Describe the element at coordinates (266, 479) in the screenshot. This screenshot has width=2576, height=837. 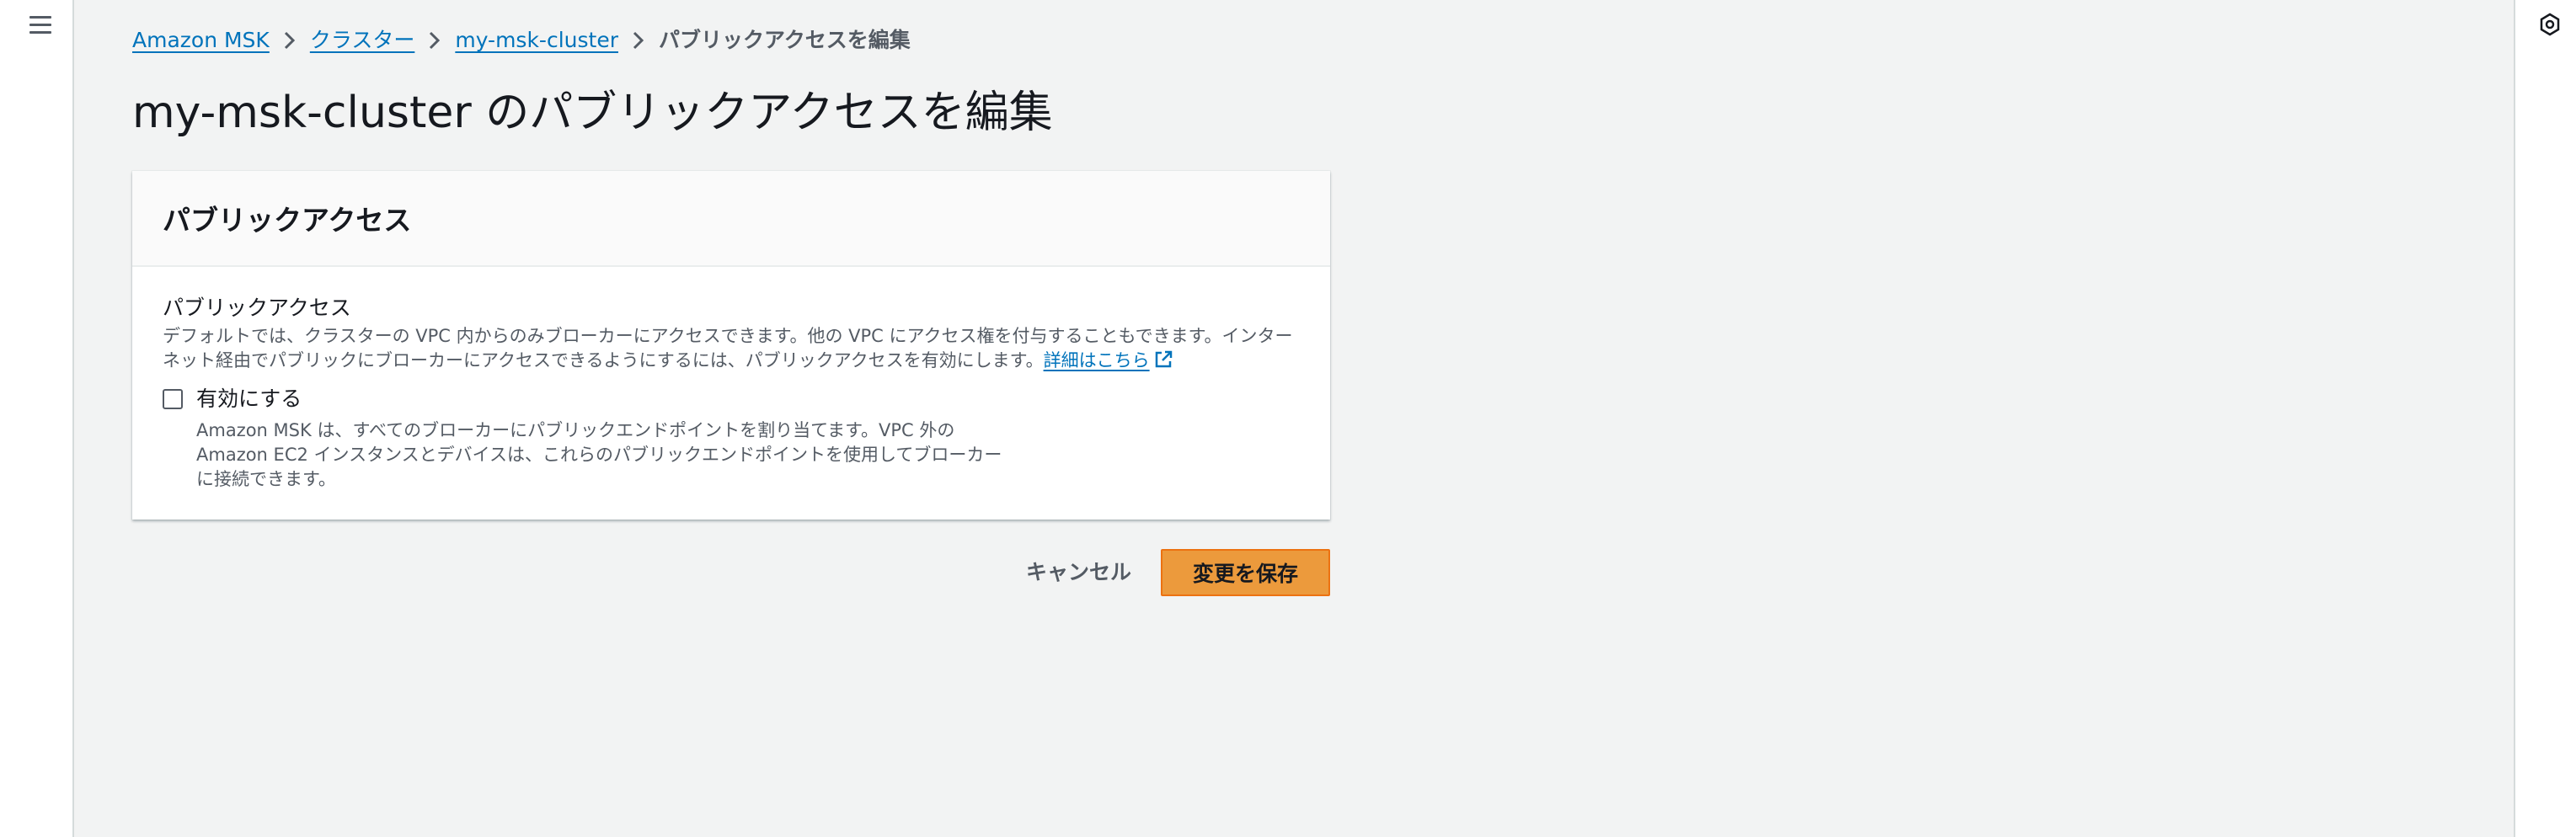
I see `checkbox-description-line: に接続できます。` at that location.